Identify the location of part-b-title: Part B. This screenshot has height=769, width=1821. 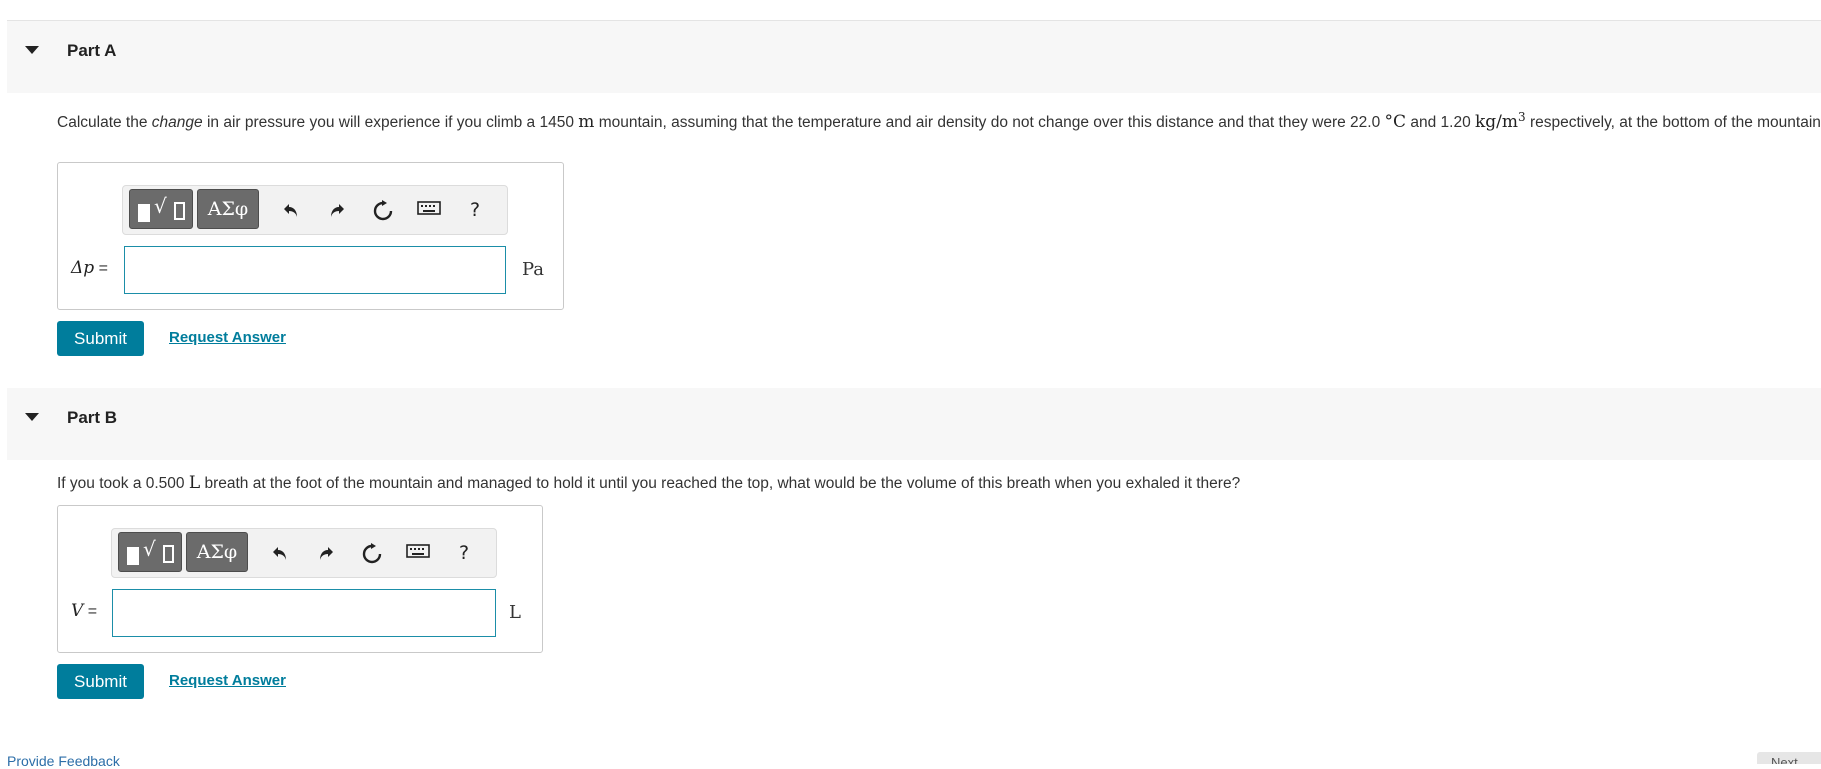
(92, 417).